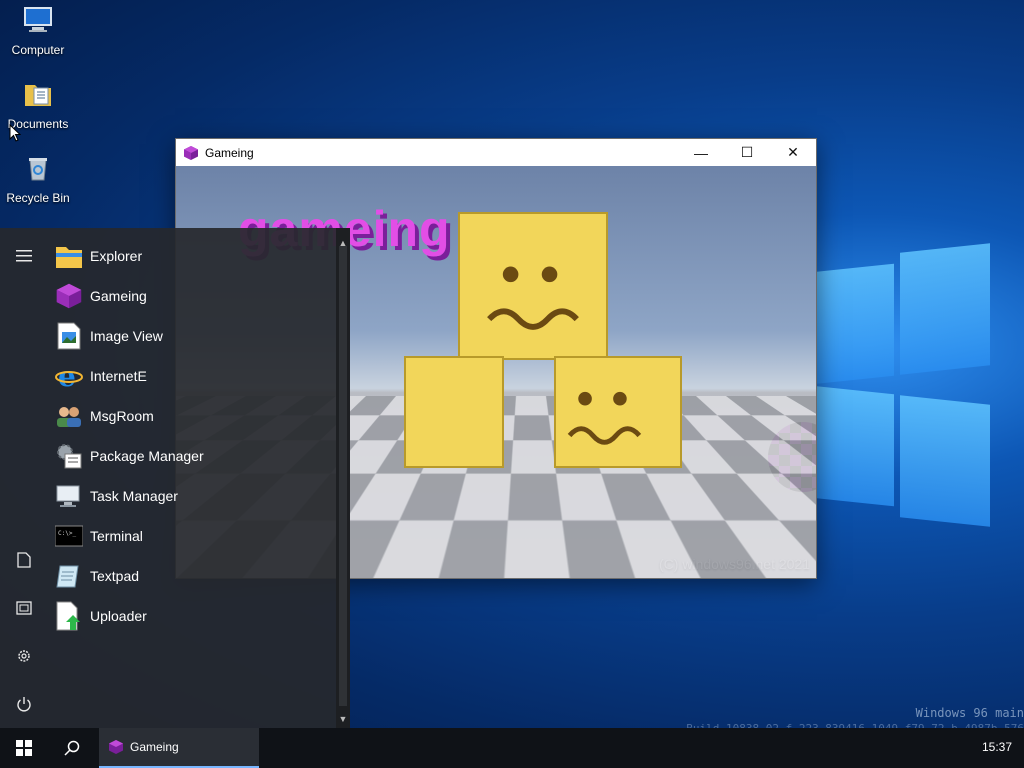 This screenshot has height=768, width=1024. I want to click on app-item-gameing: Gameing, so click(191, 296).